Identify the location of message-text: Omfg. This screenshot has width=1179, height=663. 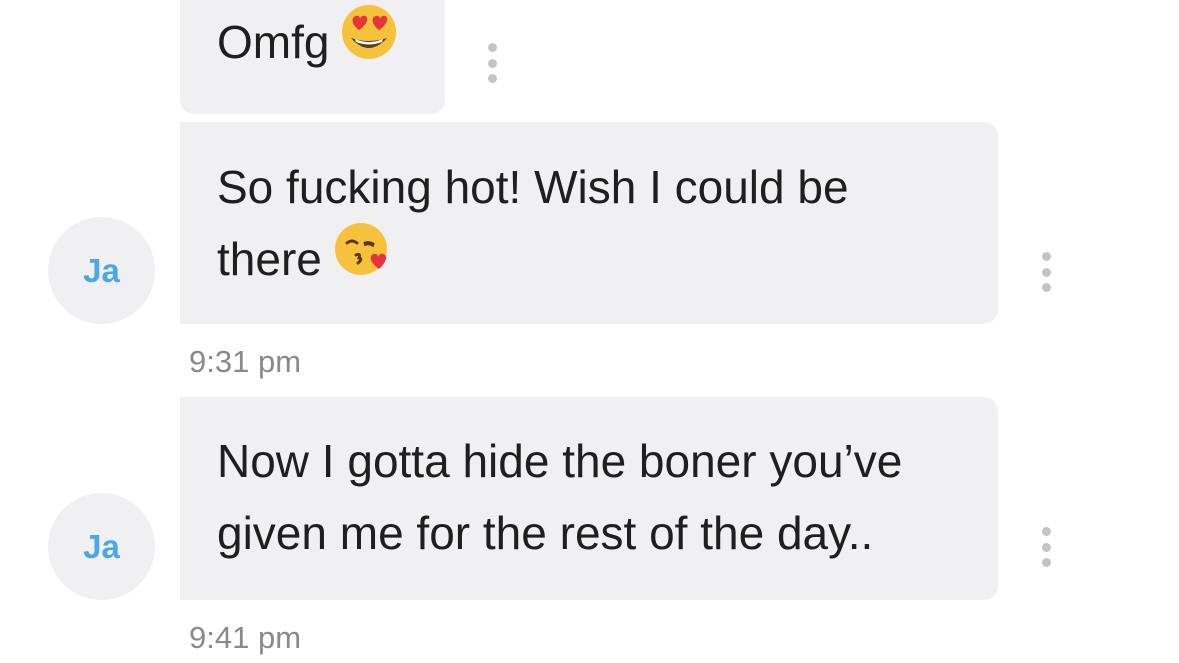
(273, 42).